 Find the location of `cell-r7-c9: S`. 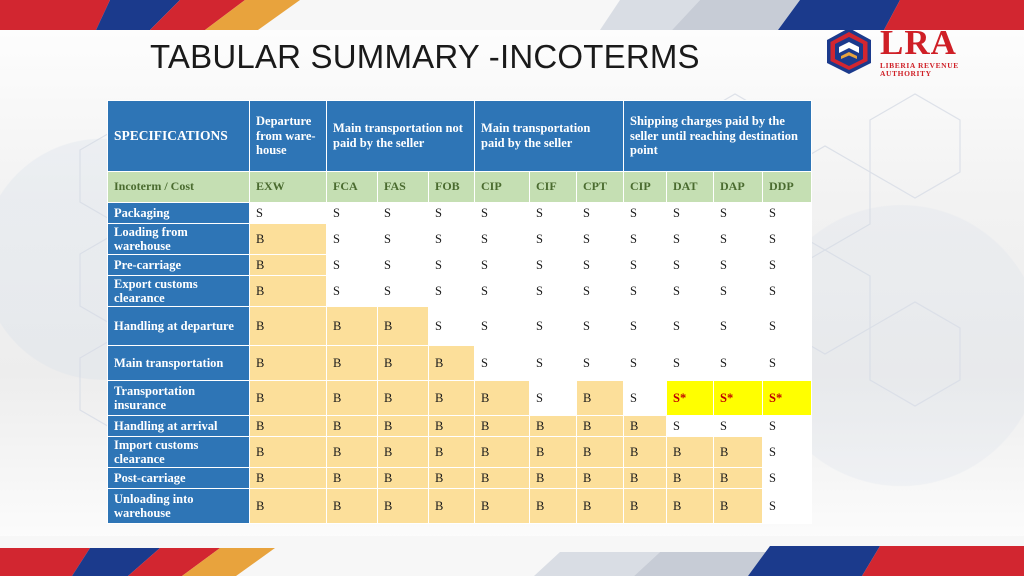

cell-r7-c9: S is located at coordinates (738, 426).